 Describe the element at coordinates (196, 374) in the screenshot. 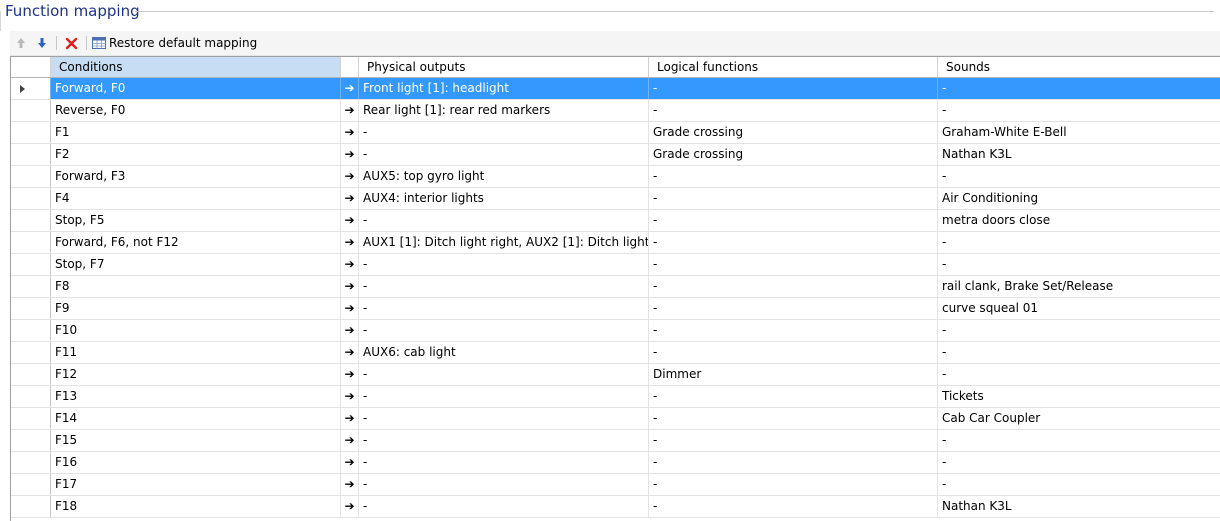

I see `conditions-cell: F12` at that location.